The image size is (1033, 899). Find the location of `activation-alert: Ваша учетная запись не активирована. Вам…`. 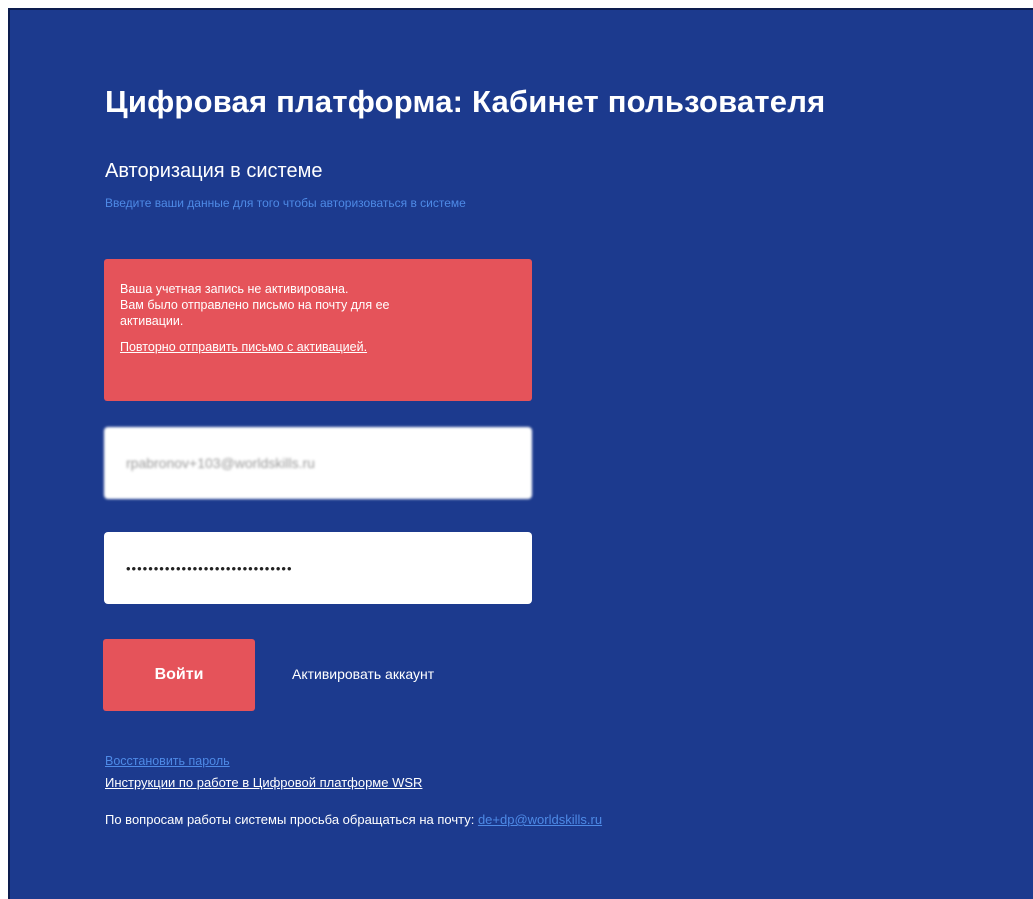

activation-alert: Ваша учетная запись не активирована. Вам… is located at coordinates (318, 330).